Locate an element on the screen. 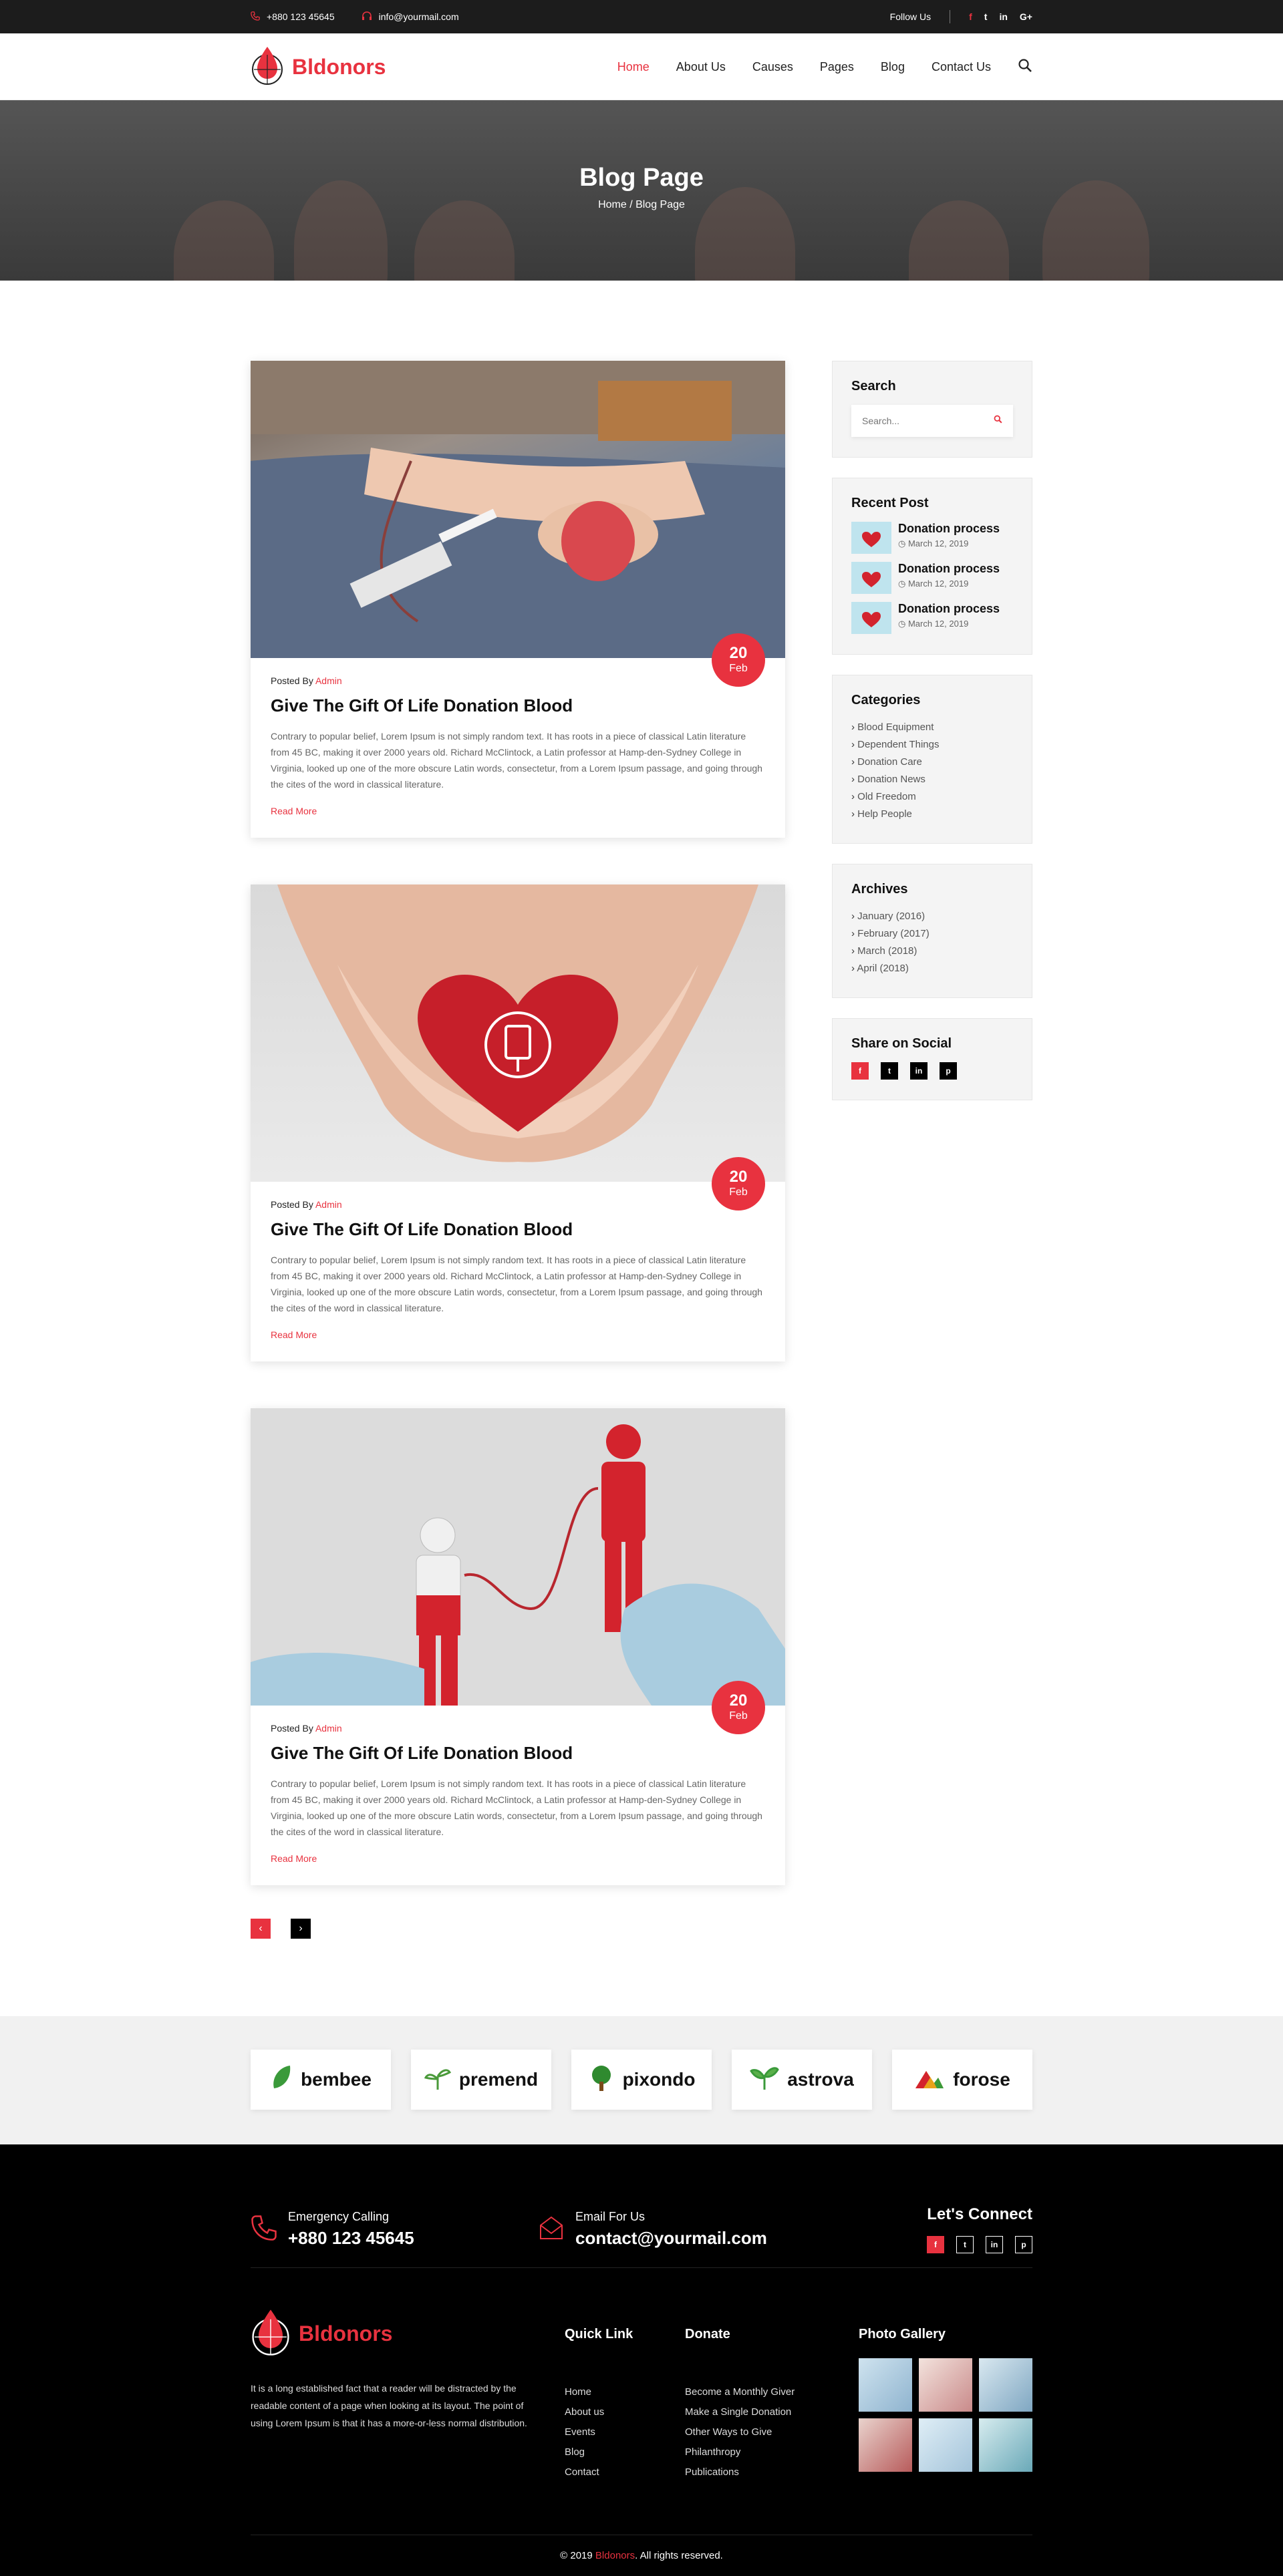  email-contact: Email For Us contact@yourmail.com is located at coordinates (681, 2229).